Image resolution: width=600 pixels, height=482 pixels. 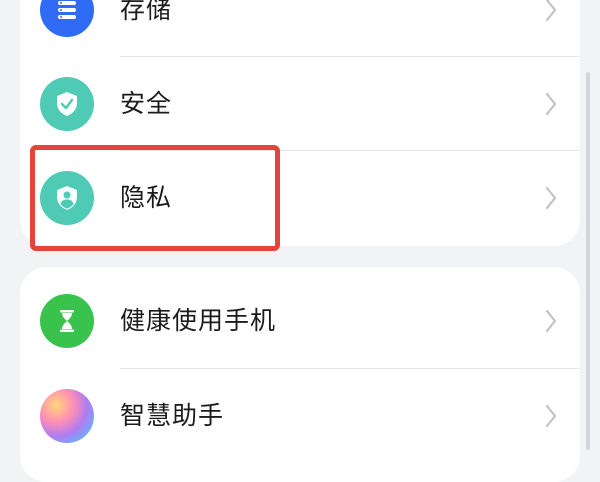 I want to click on settings-item-label: 智慧助手, so click(x=172, y=415).